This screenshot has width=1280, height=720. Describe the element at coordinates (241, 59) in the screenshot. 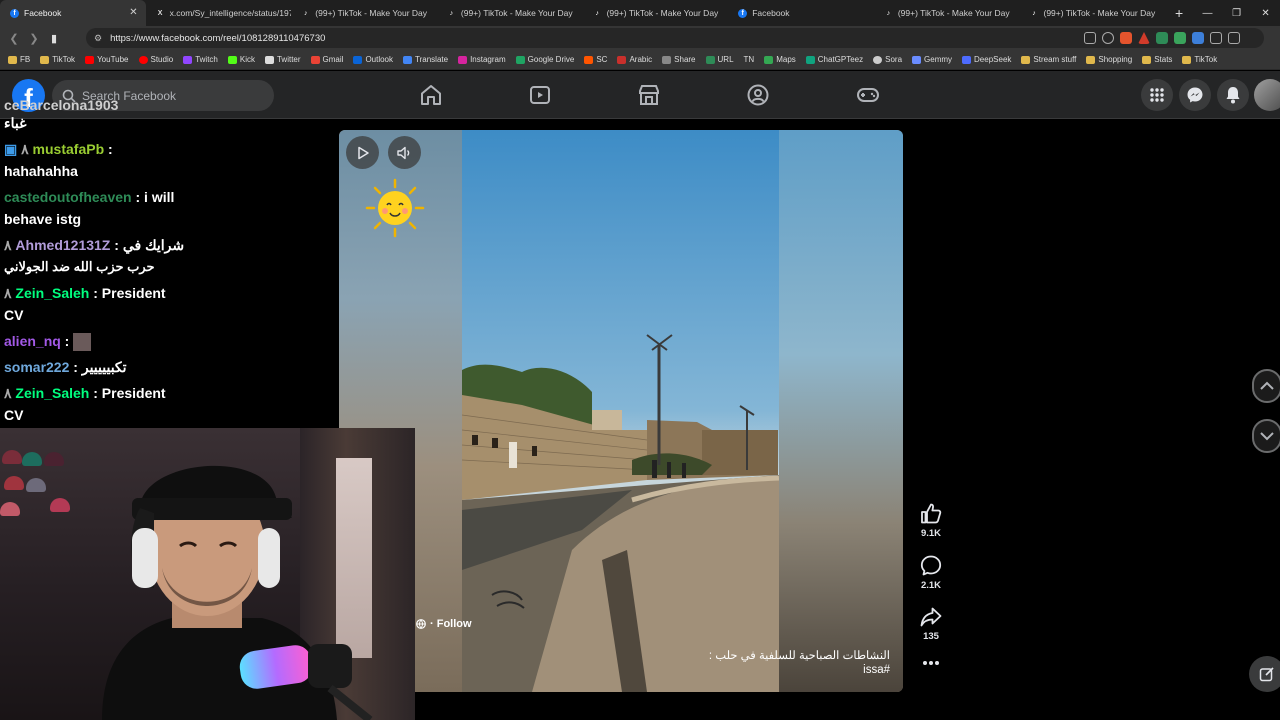

I see `bookmark-kick: Kick` at that location.